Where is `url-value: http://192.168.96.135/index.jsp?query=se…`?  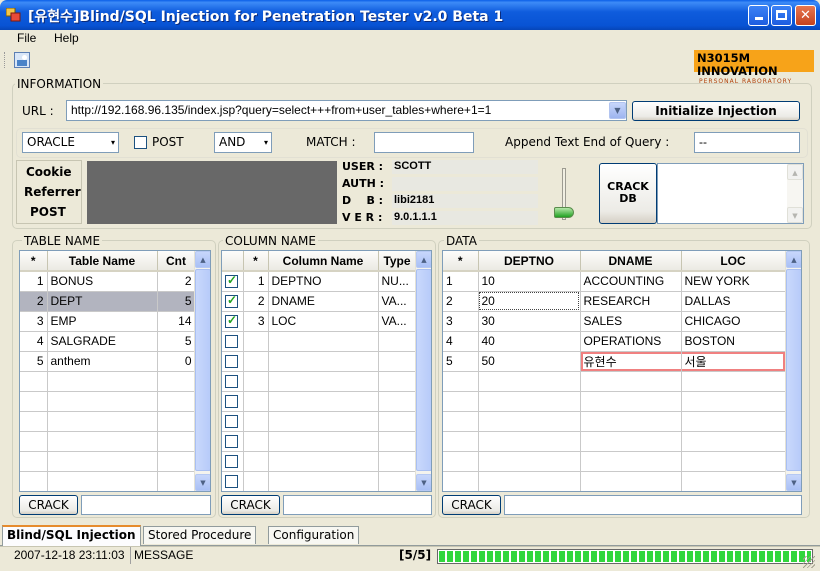
url-value: http://192.168.96.135/index.jsp?query=se… is located at coordinates (281, 110).